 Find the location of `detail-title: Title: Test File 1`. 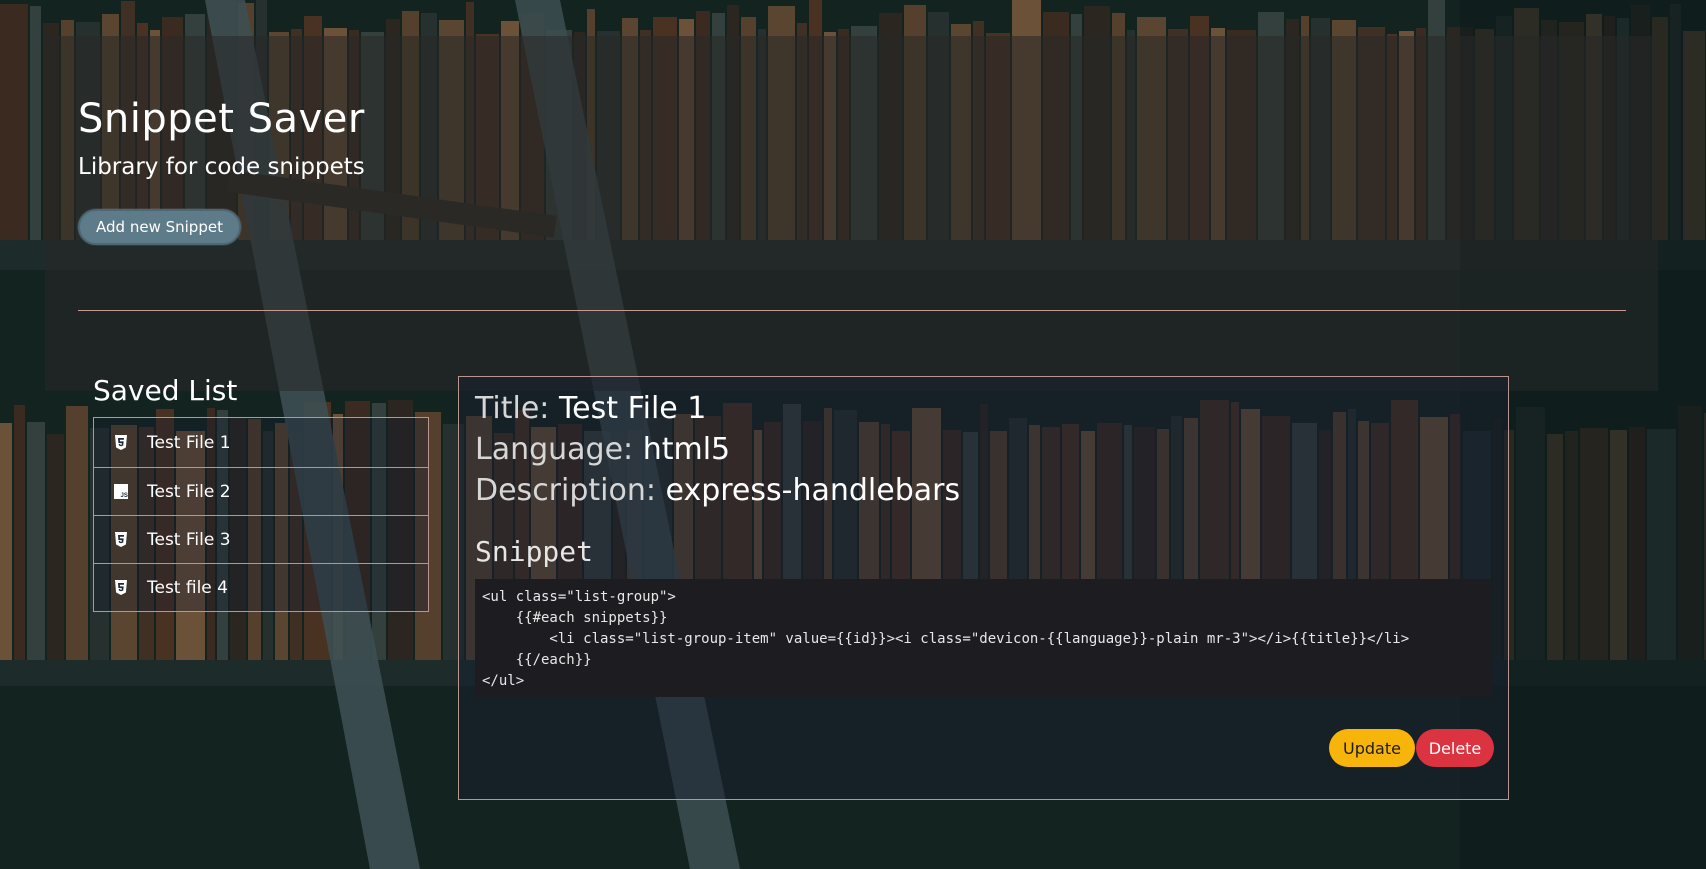

detail-title: Title: Test File 1 is located at coordinates (590, 408).